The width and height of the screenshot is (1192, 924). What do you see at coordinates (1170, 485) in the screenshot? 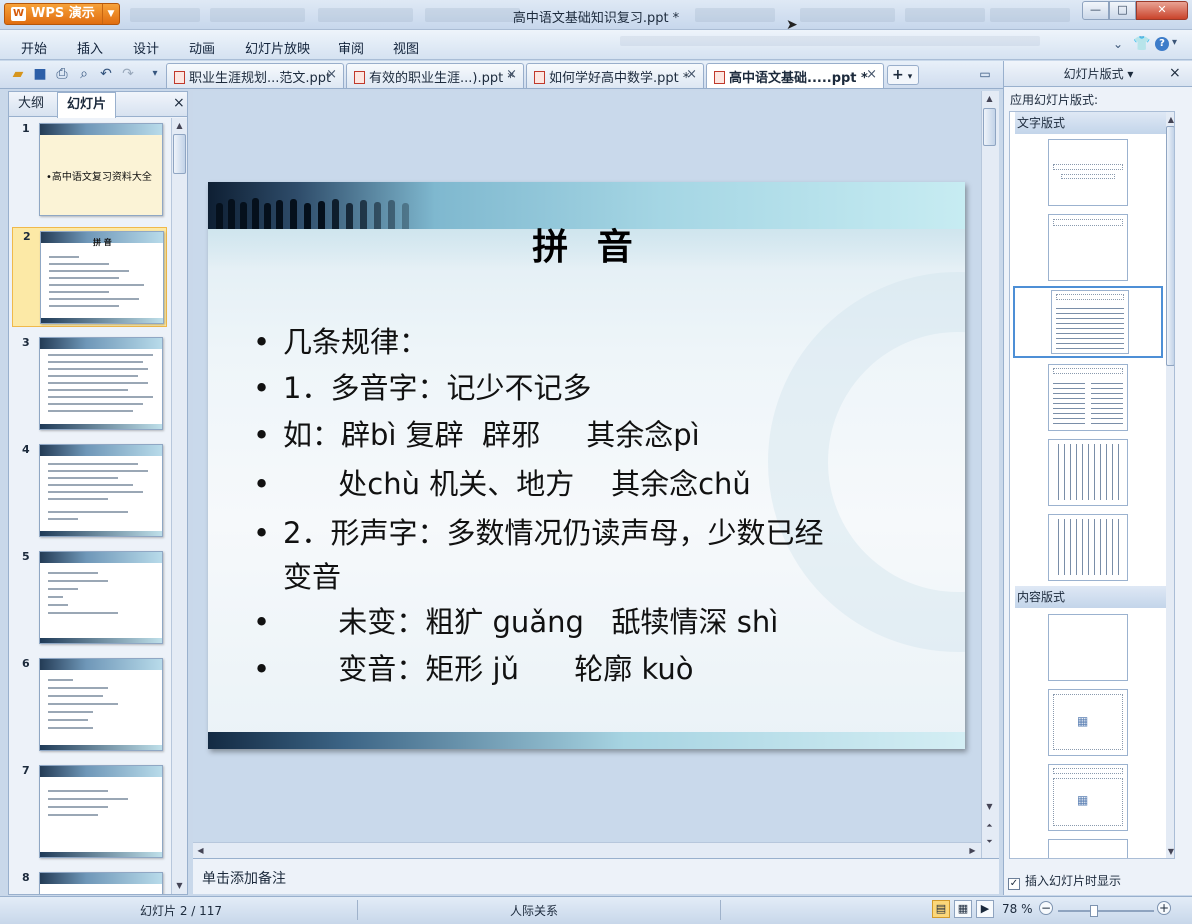
I see `layout-scrollbar: ▲ ▼` at bounding box center [1170, 485].